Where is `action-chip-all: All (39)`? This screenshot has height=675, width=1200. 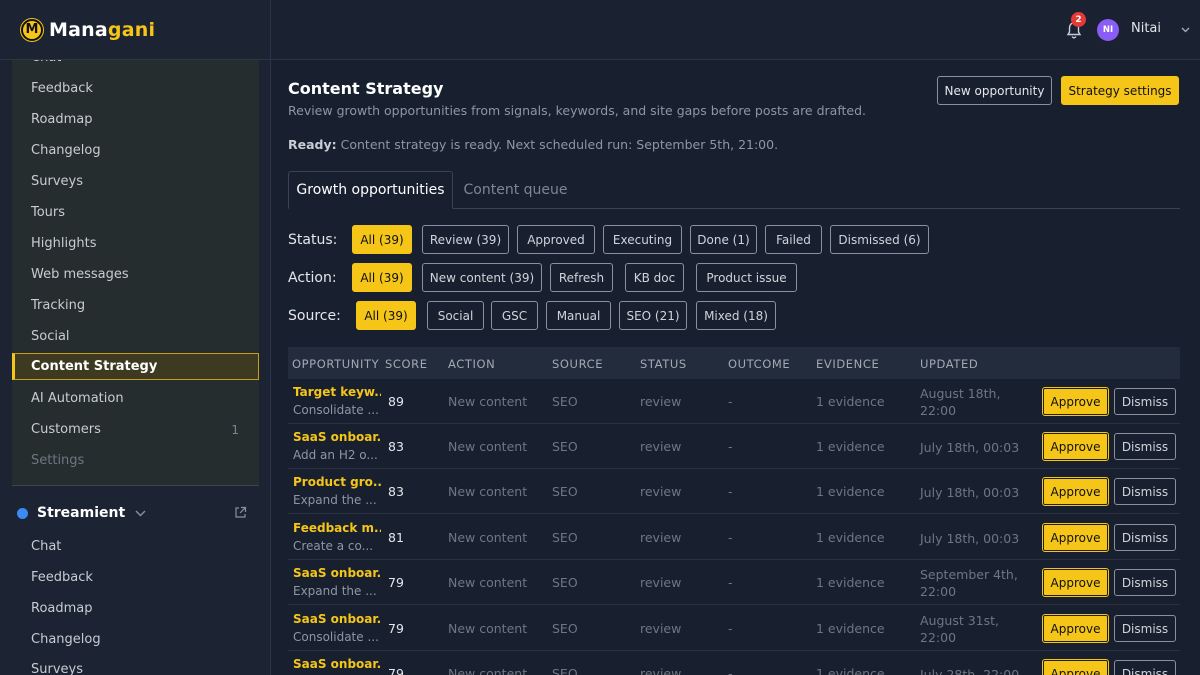
action-chip-all: All (39) is located at coordinates (382, 277).